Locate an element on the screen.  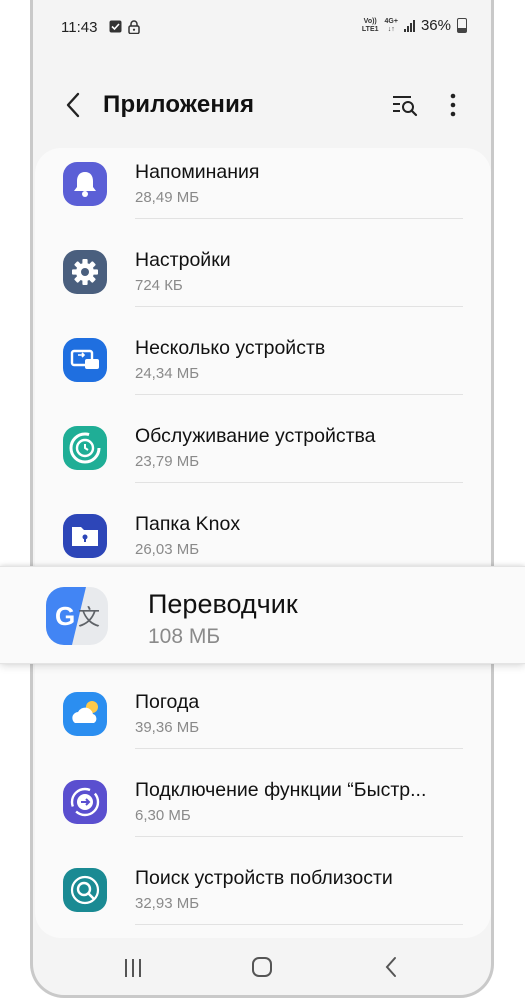
list-item-reminder: Напоминания 28,49 МБ is located at coordinates (263, 190).